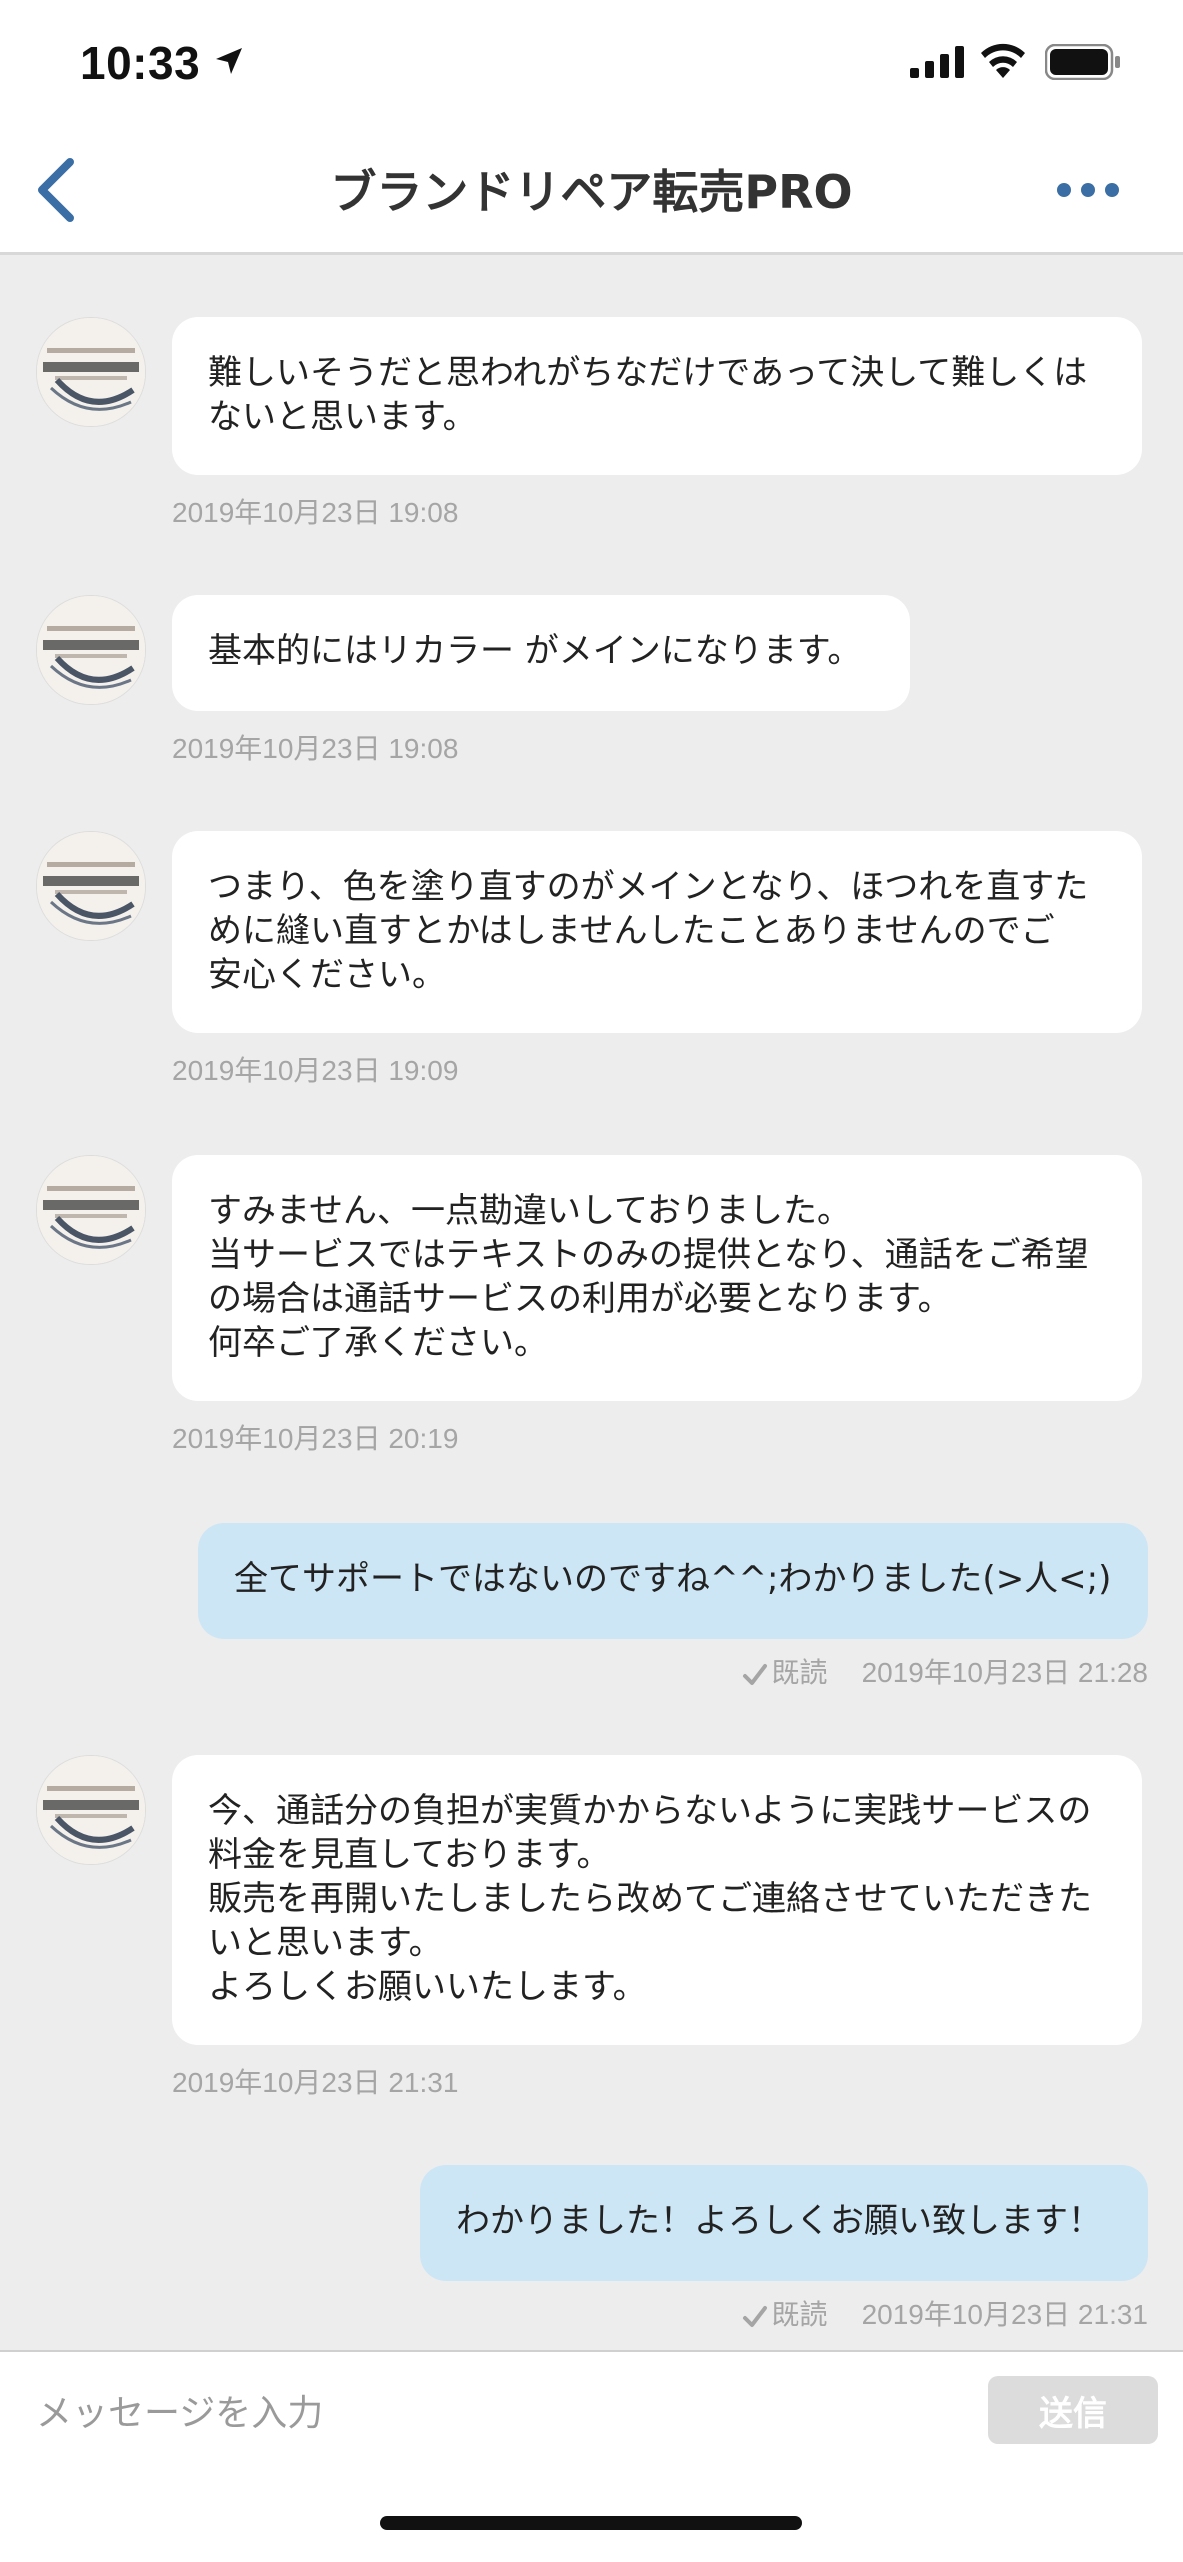  Describe the element at coordinates (937, 62) in the screenshot. I see `cellular-signal-icon` at that location.